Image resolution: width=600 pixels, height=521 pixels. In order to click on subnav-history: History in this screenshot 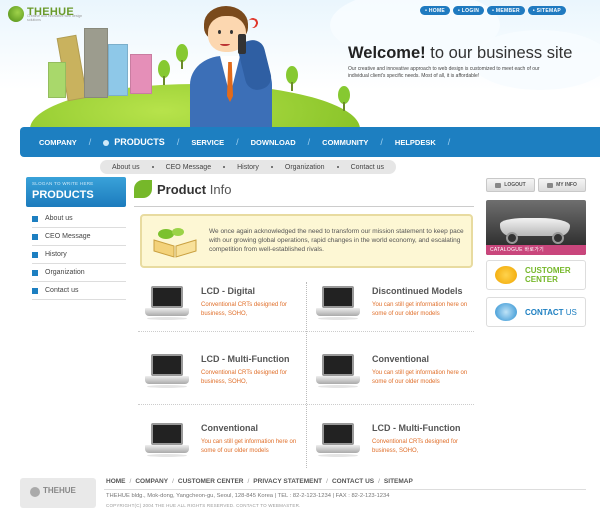, I will do `click(248, 167)`.